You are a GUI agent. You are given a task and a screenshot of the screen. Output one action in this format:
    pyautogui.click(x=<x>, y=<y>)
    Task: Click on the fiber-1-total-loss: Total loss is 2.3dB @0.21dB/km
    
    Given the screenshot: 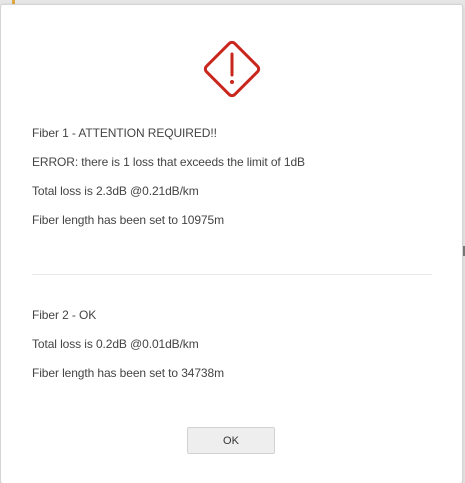 What is the action you would take?
    pyautogui.click(x=115, y=191)
    